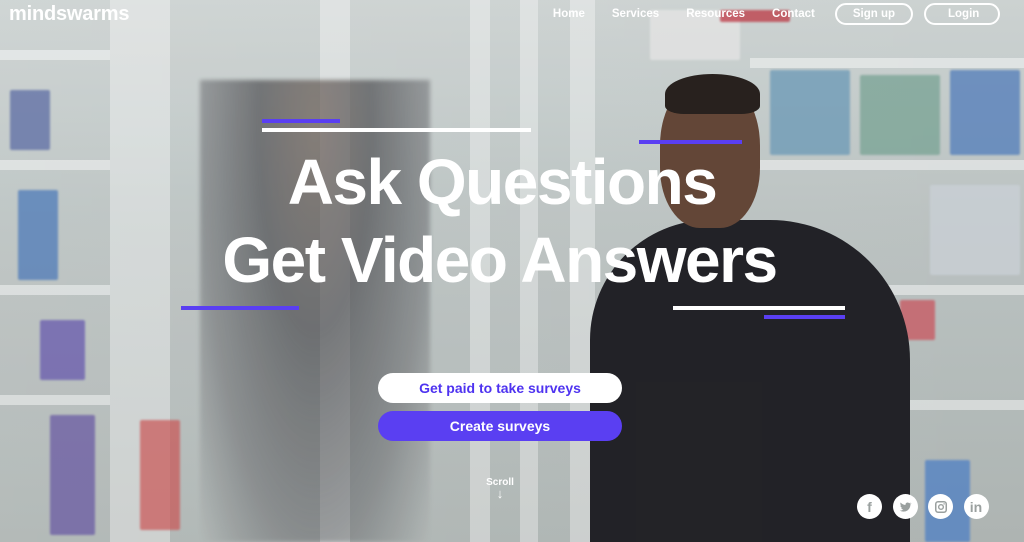 This screenshot has width=1024, height=542. Describe the element at coordinates (962, 14) in the screenshot. I see `login-button: Login` at that location.